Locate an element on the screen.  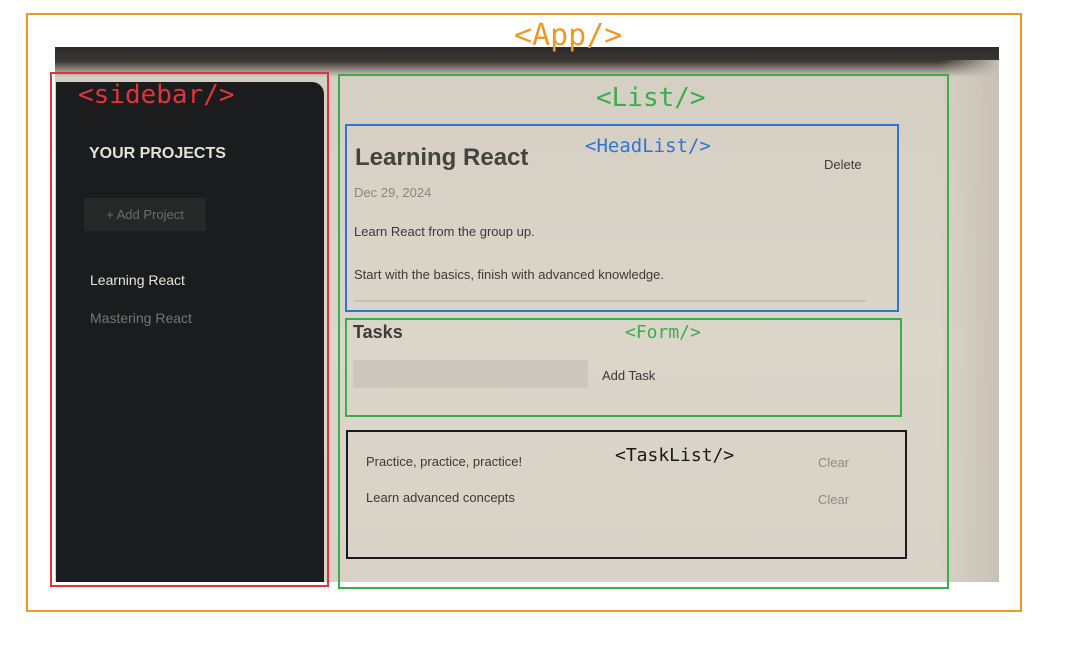
headlist-annotation-label: <HeadList/> is located at coordinates (648, 146).